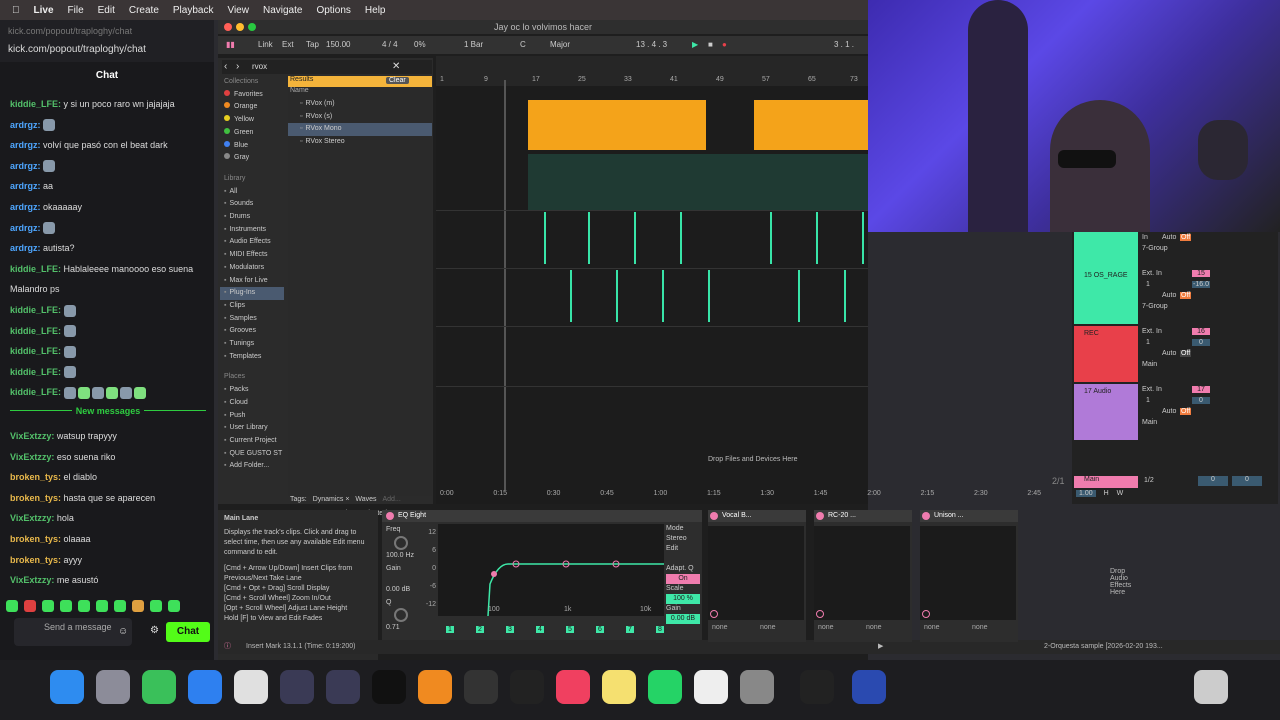  What do you see at coordinates (159, 687) in the screenshot?
I see `dock-app-facetime` at bounding box center [159, 687].